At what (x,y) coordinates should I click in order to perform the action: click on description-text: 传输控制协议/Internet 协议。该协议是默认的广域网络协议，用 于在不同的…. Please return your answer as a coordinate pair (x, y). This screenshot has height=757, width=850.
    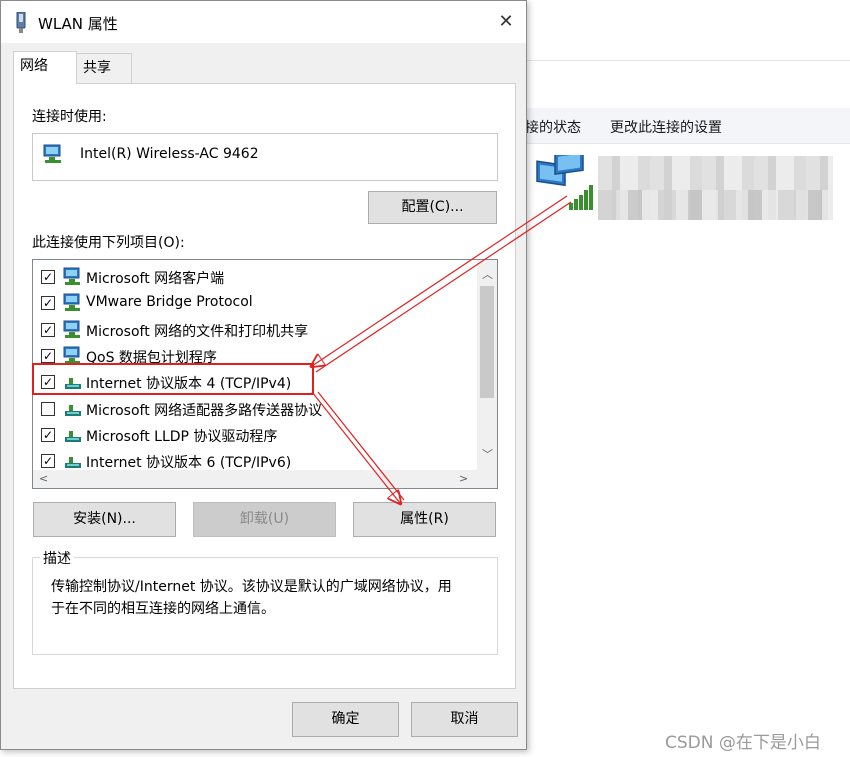
    Looking at the image, I should click on (271, 598).